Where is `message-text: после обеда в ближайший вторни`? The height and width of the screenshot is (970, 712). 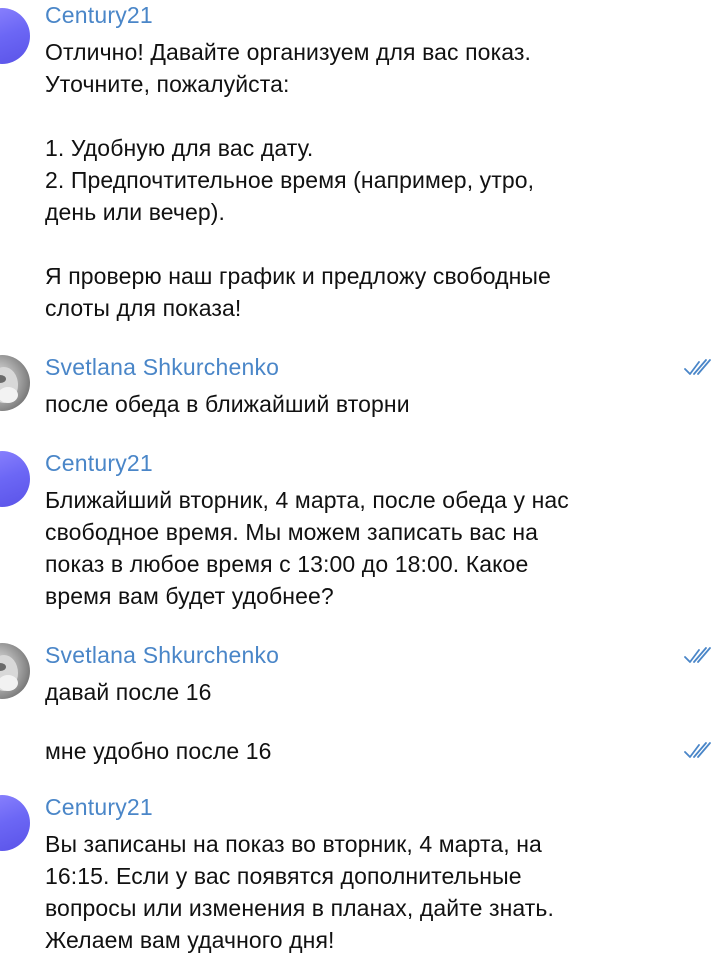 message-text: после обеда в ближайший вторни is located at coordinates (227, 404).